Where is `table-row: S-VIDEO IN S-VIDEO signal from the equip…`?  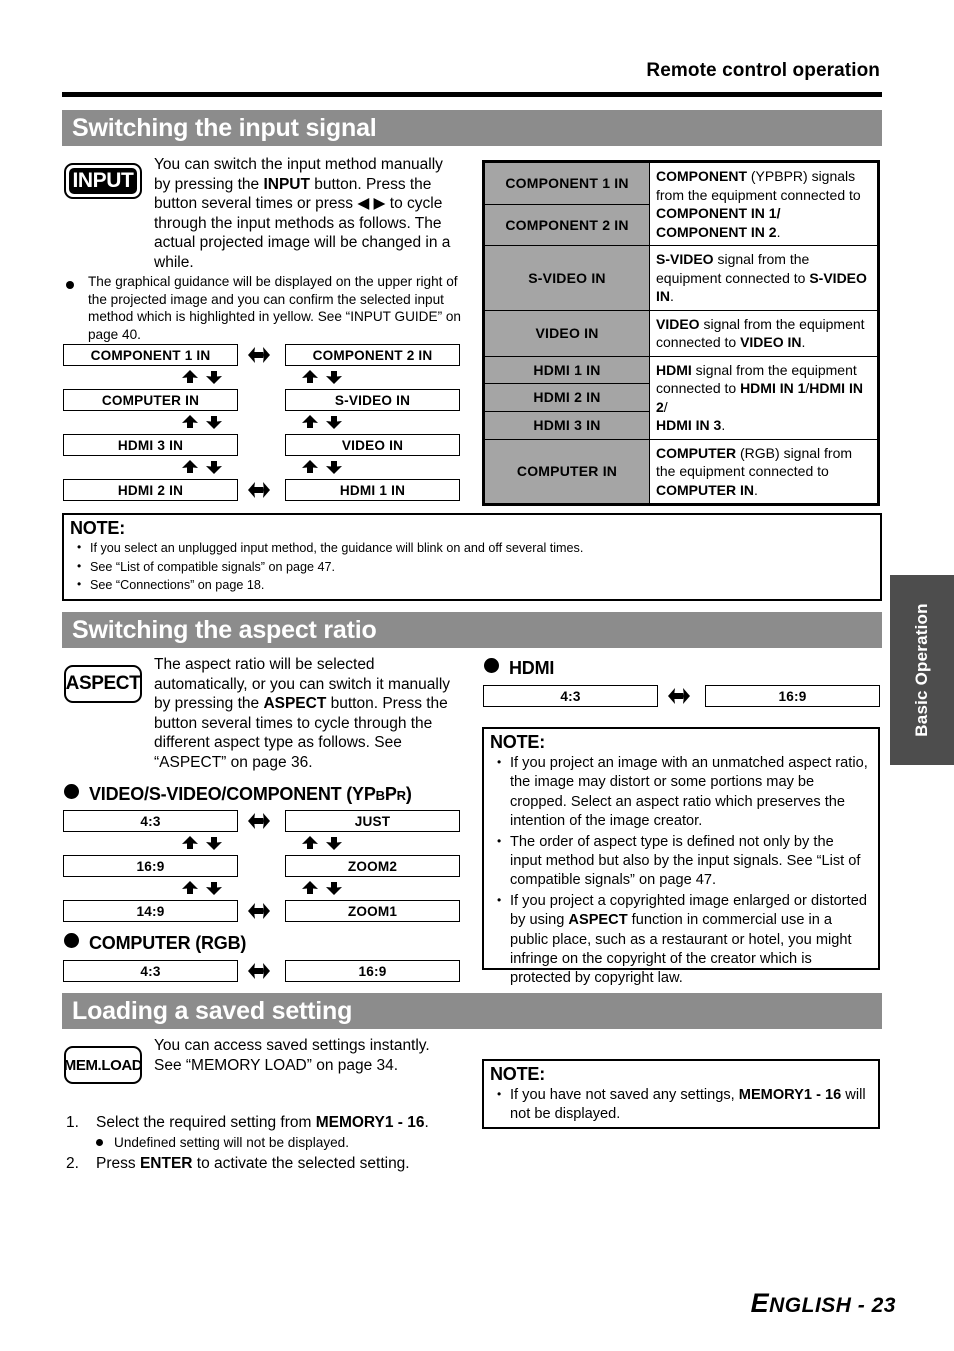
table-row: S-VIDEO IN S-VIDEO signal from the equip… is located at coordinates (681, 278).